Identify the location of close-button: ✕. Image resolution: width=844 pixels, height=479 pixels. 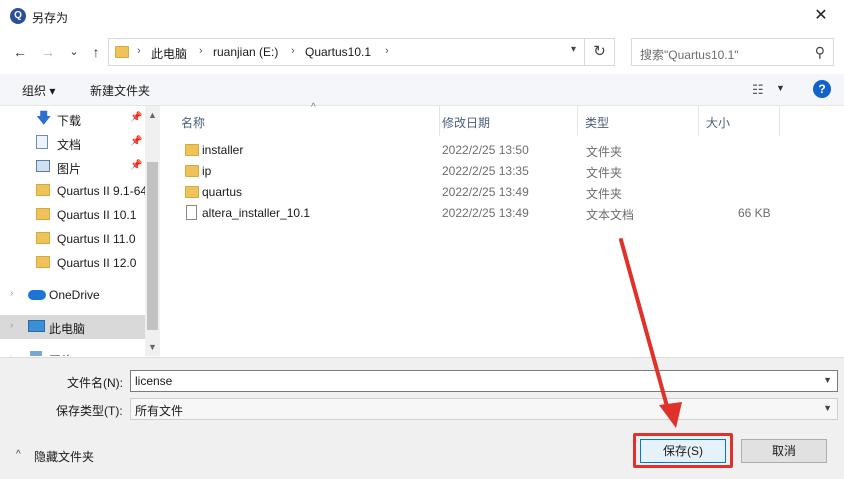
(821, 16).